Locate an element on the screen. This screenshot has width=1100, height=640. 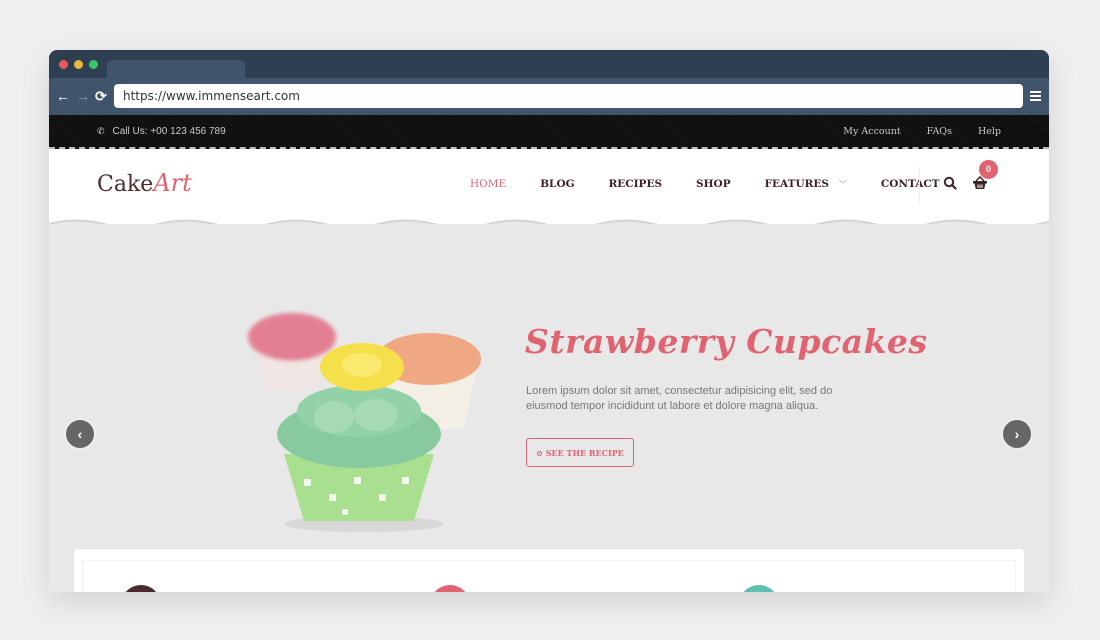
see-recipe-button: ⊙ SEE THE RECIPE is located at coordinates (580, 452).